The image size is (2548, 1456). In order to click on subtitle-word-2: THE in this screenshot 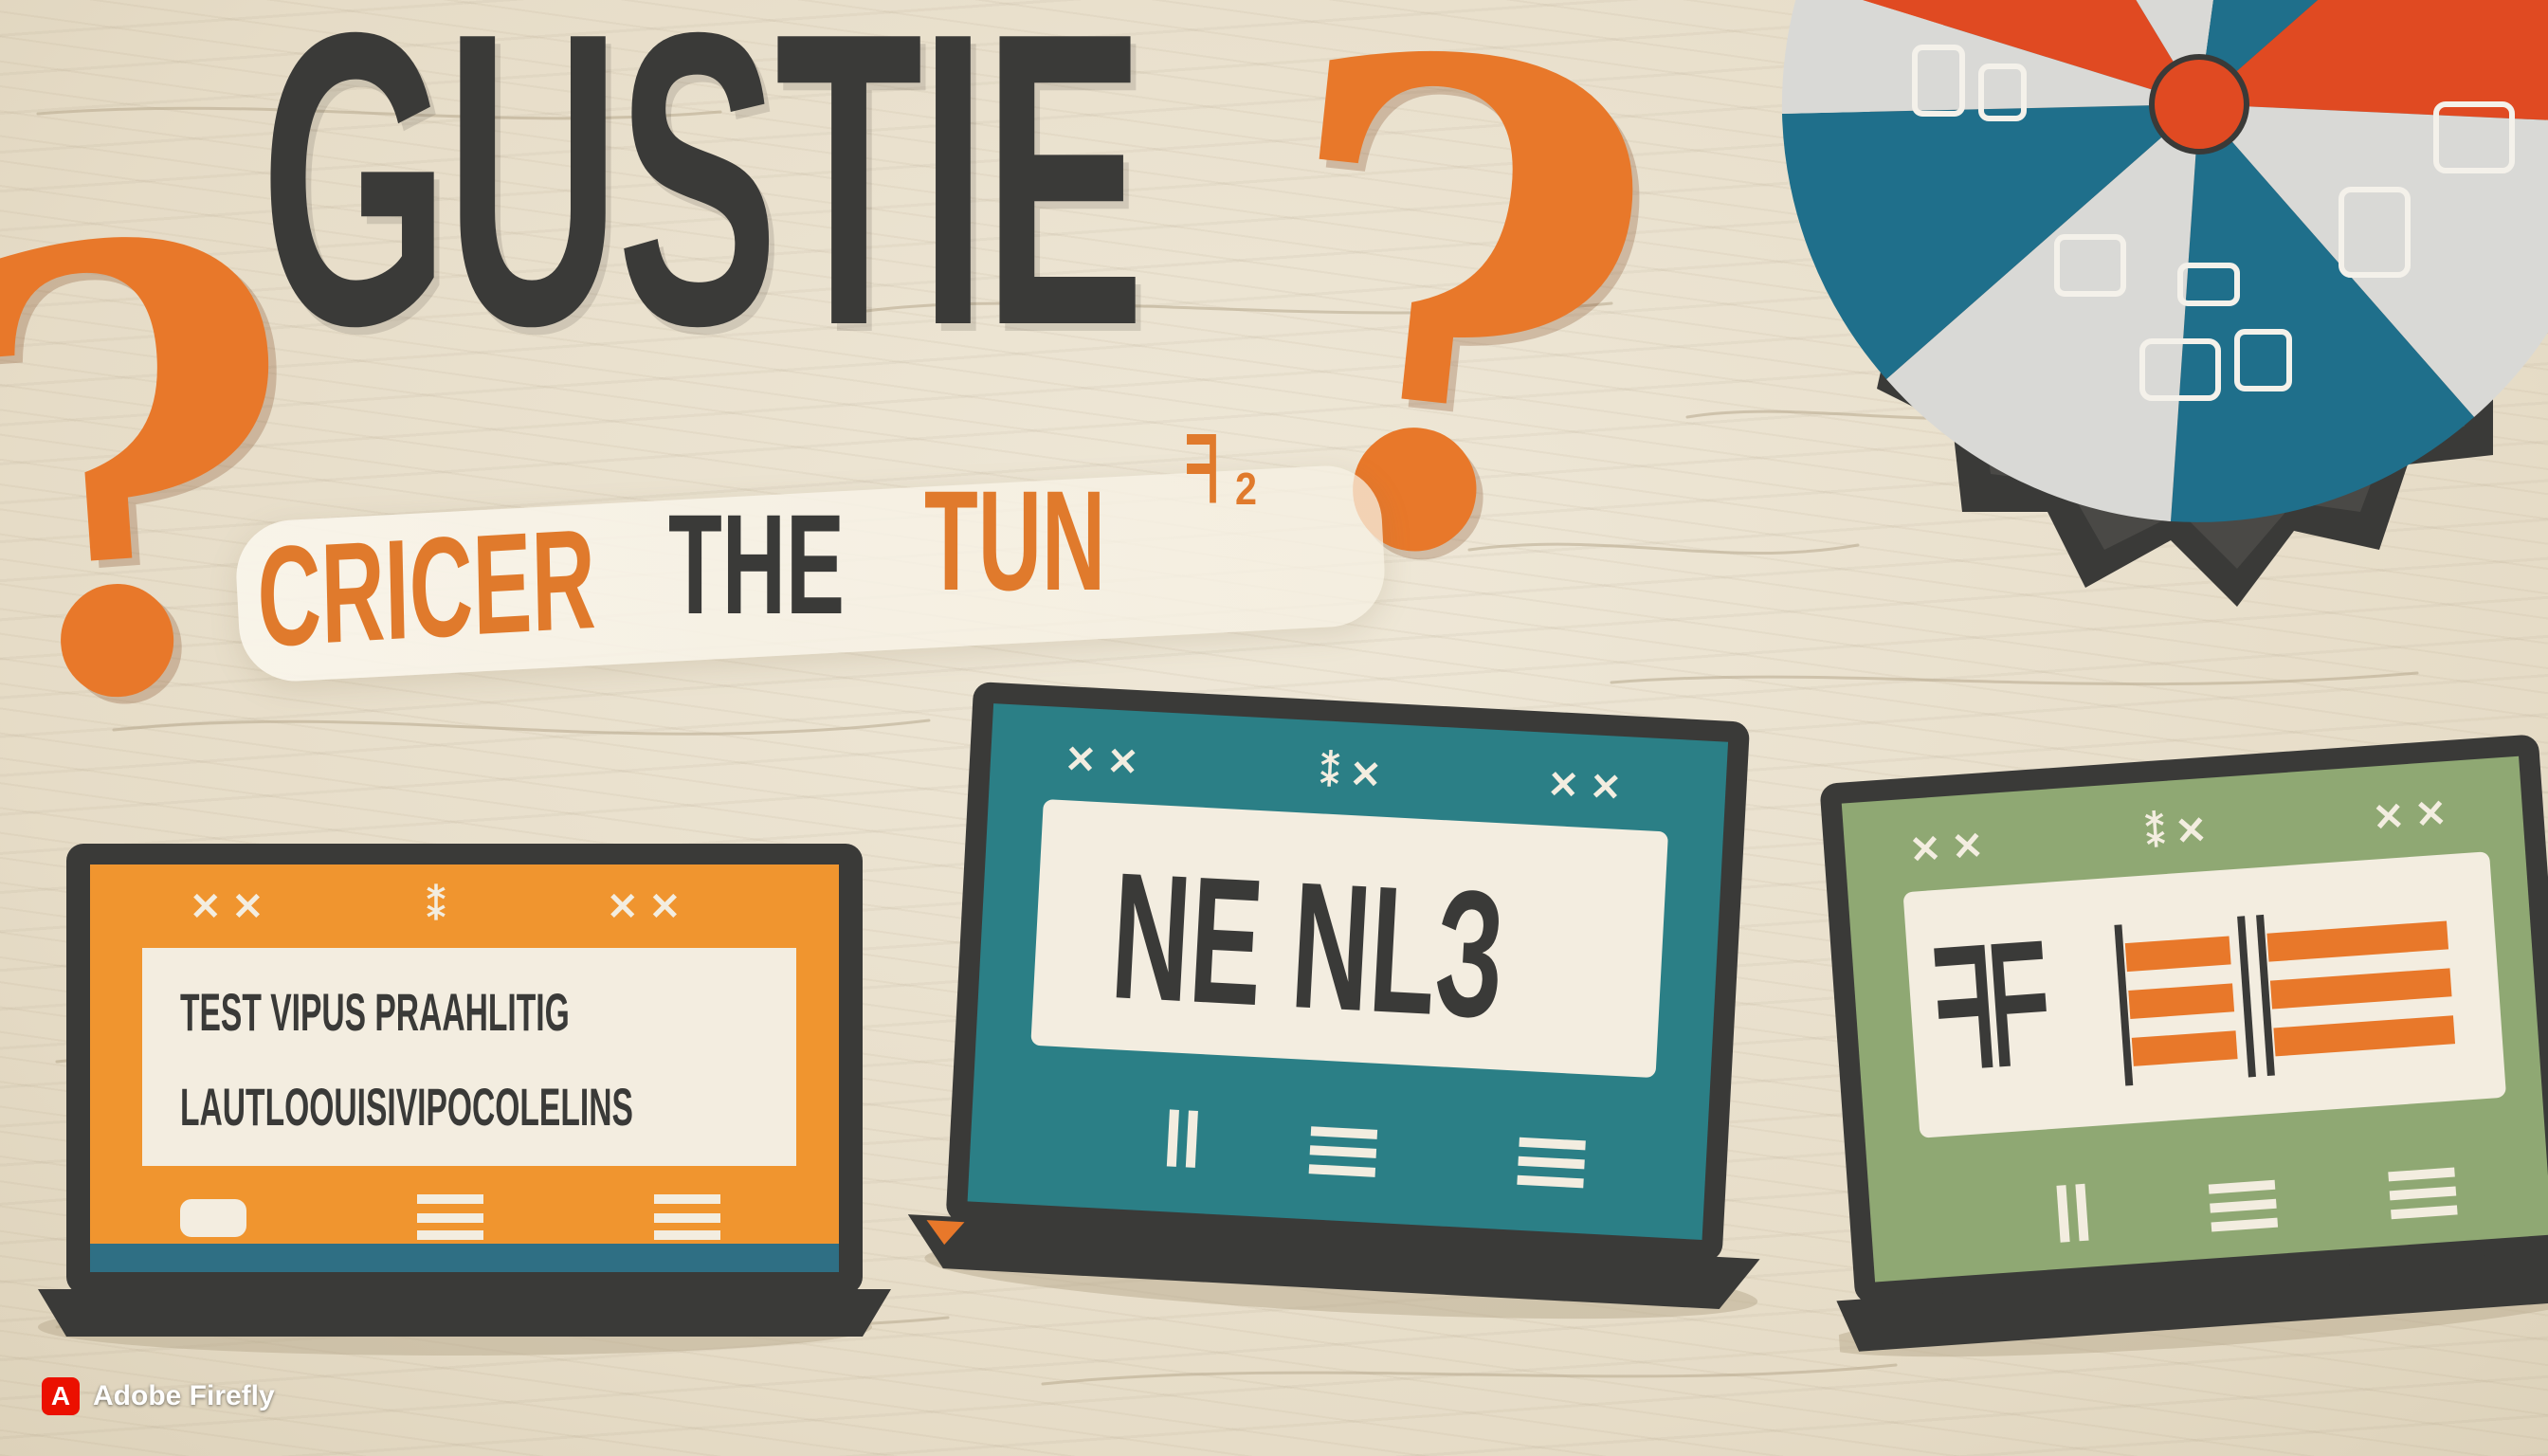, I will do `click(756, 564)`.